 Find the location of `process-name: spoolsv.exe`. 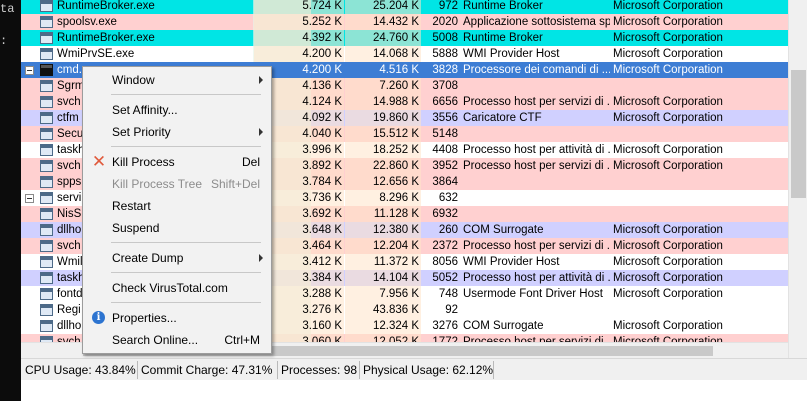

process-name: spoolsv.exe is located at coordinates (87, 22).